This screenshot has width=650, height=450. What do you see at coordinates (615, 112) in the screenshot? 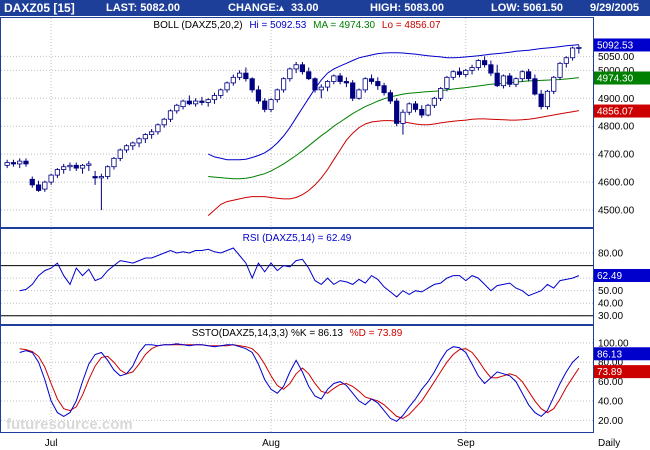
I see `badge-lower-band: 4856.07` at bounding box center [615, 112].